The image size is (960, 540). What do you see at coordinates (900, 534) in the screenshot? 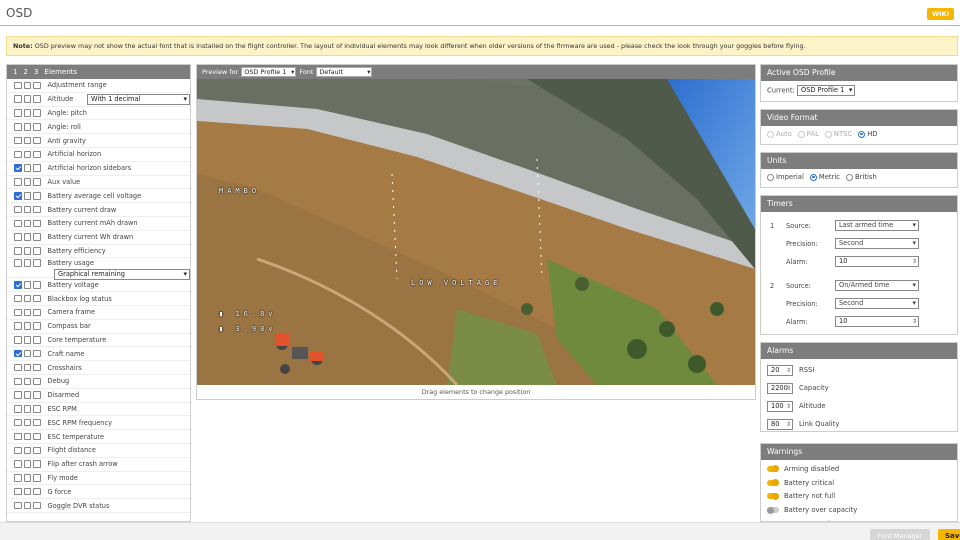
I see `font-manager-button: Font Manager` at bounding box center [900, 534].